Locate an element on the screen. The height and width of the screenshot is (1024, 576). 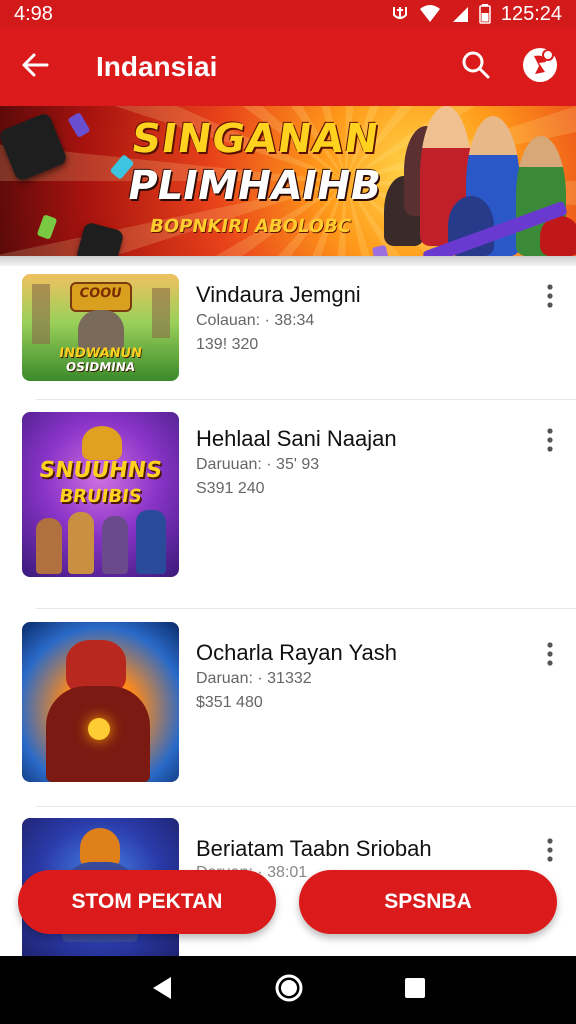
game-title: Beriatam Taabn Sriobah is located at coordinates (314, 848).